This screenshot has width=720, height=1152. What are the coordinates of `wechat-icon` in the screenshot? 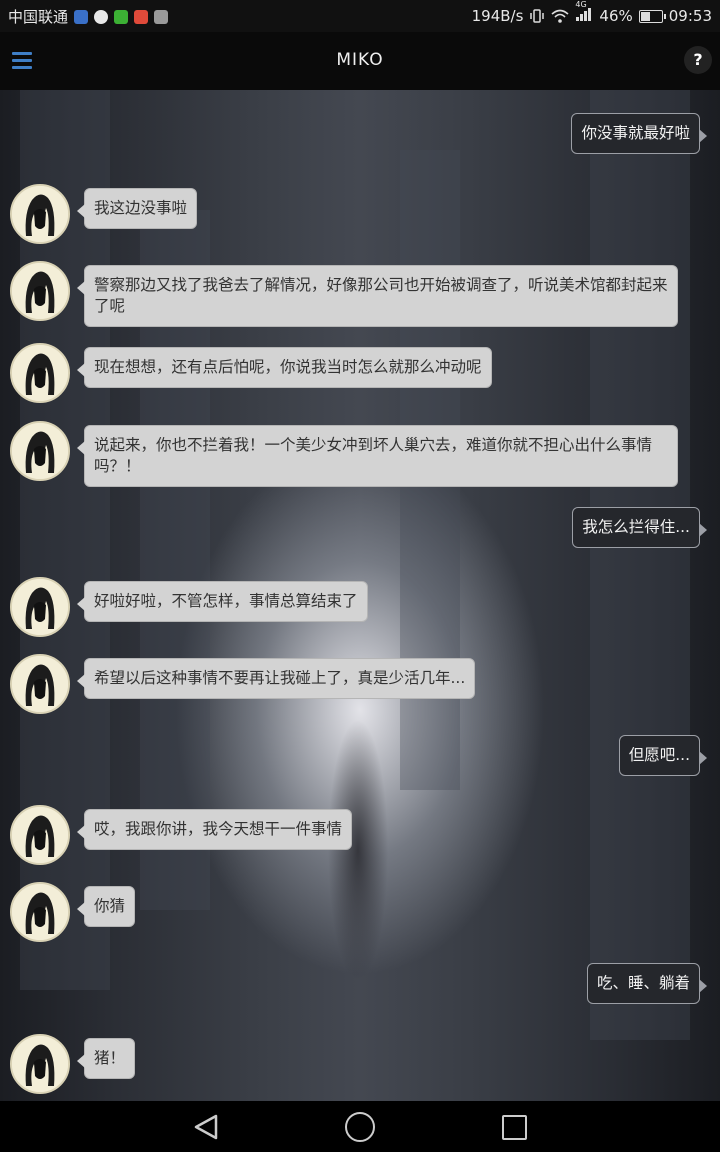 It's located at (121, 16).